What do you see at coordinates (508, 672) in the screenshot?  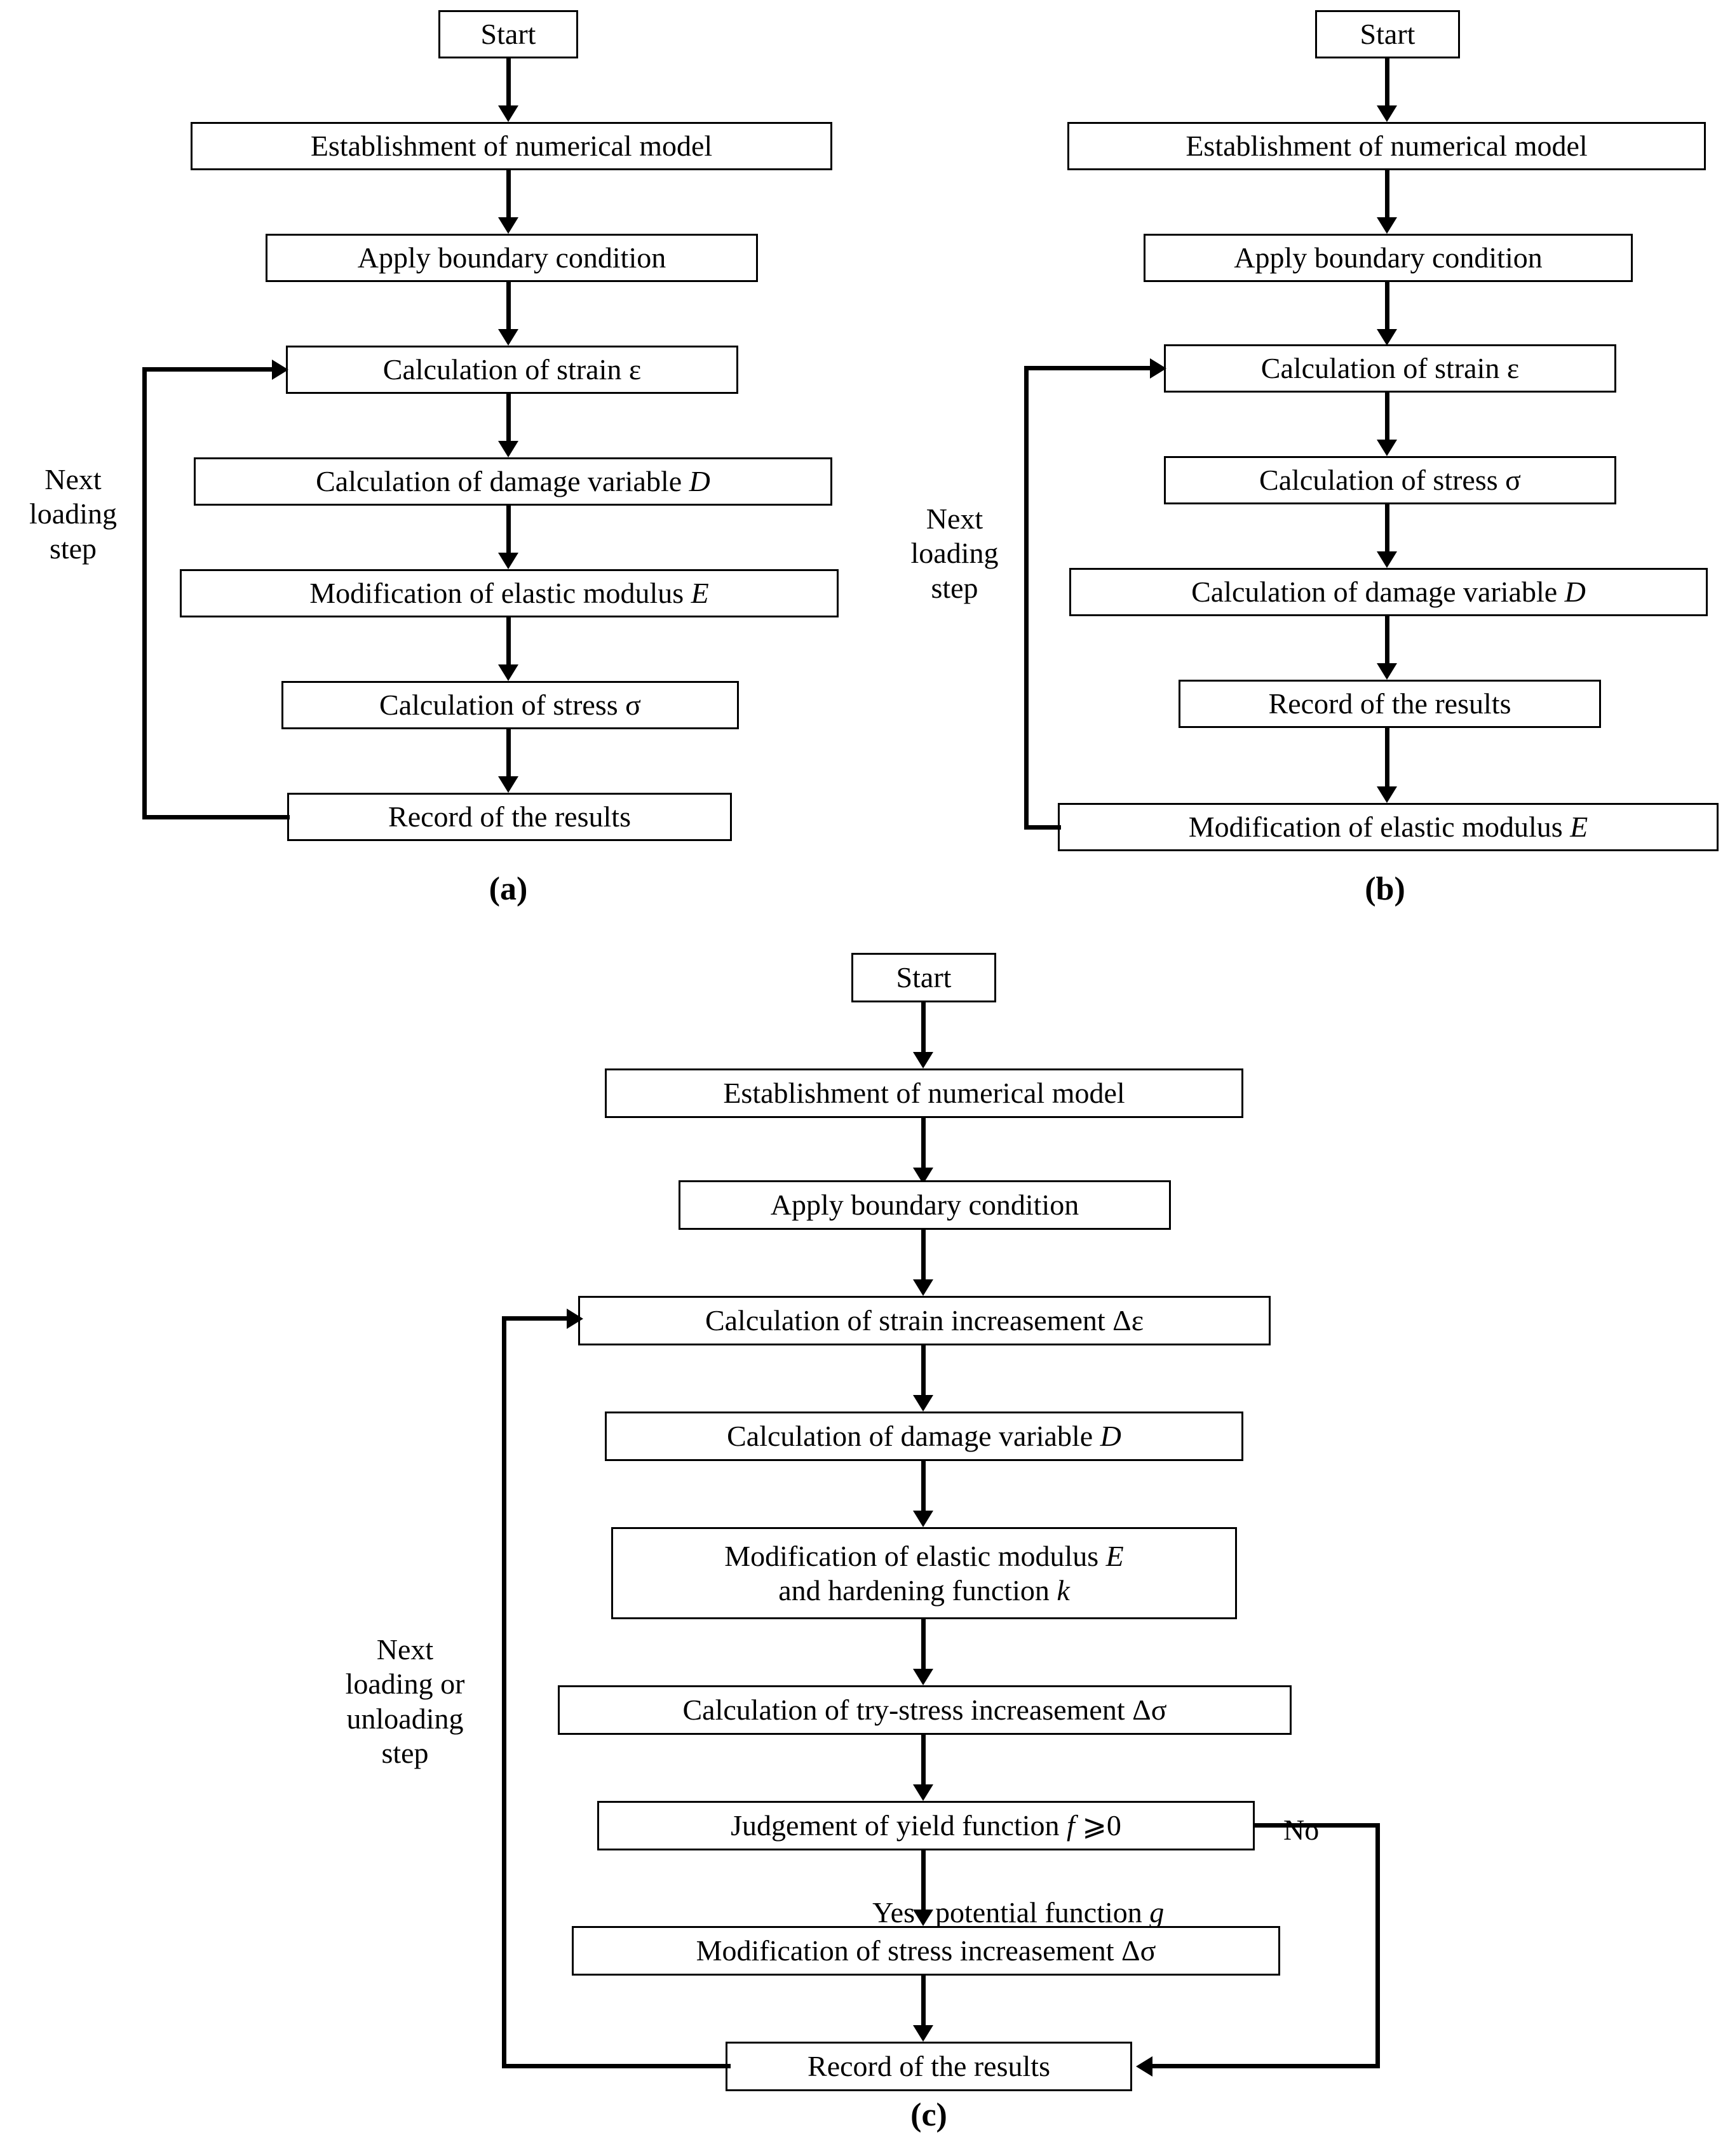 I see `arrowhead-a6-a7` at bounding box center [508, 672].